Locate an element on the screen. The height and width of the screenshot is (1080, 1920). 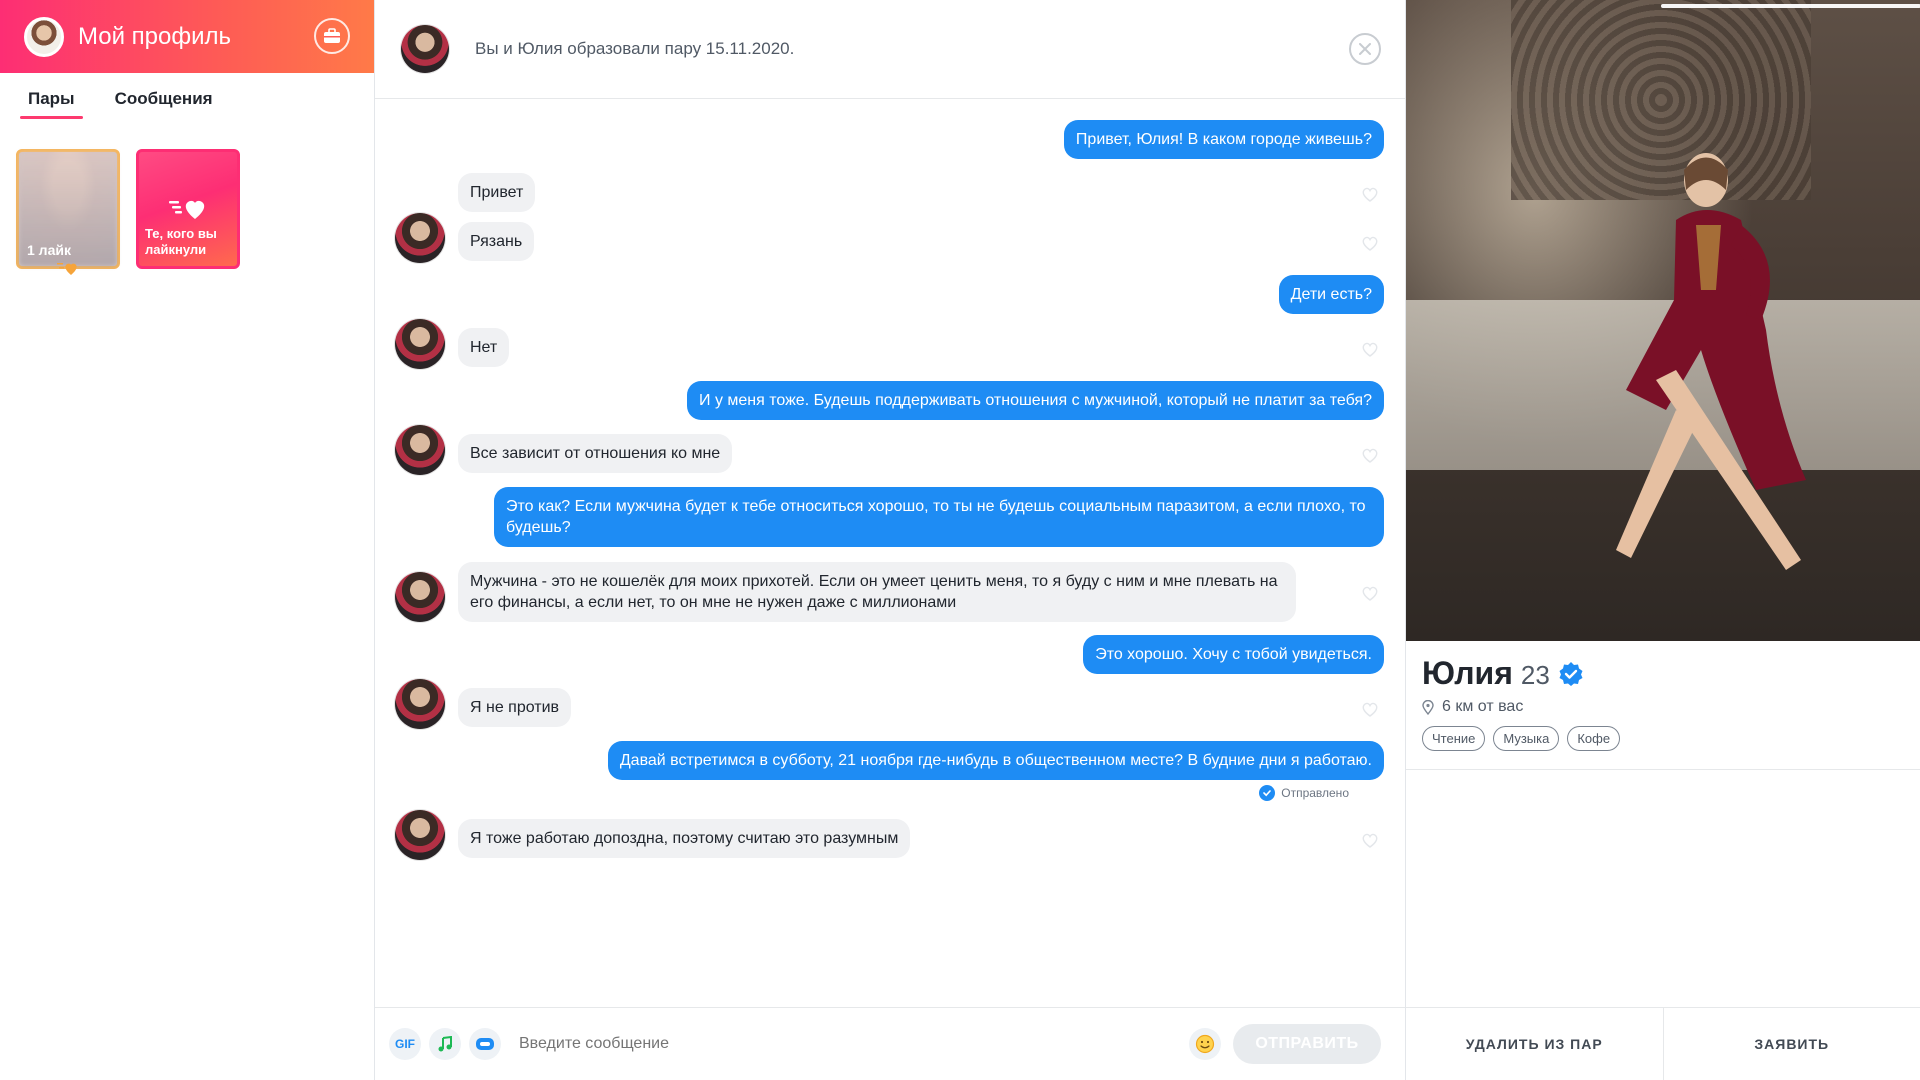
message-incoming: Привет is located at coordinates (497, 192).